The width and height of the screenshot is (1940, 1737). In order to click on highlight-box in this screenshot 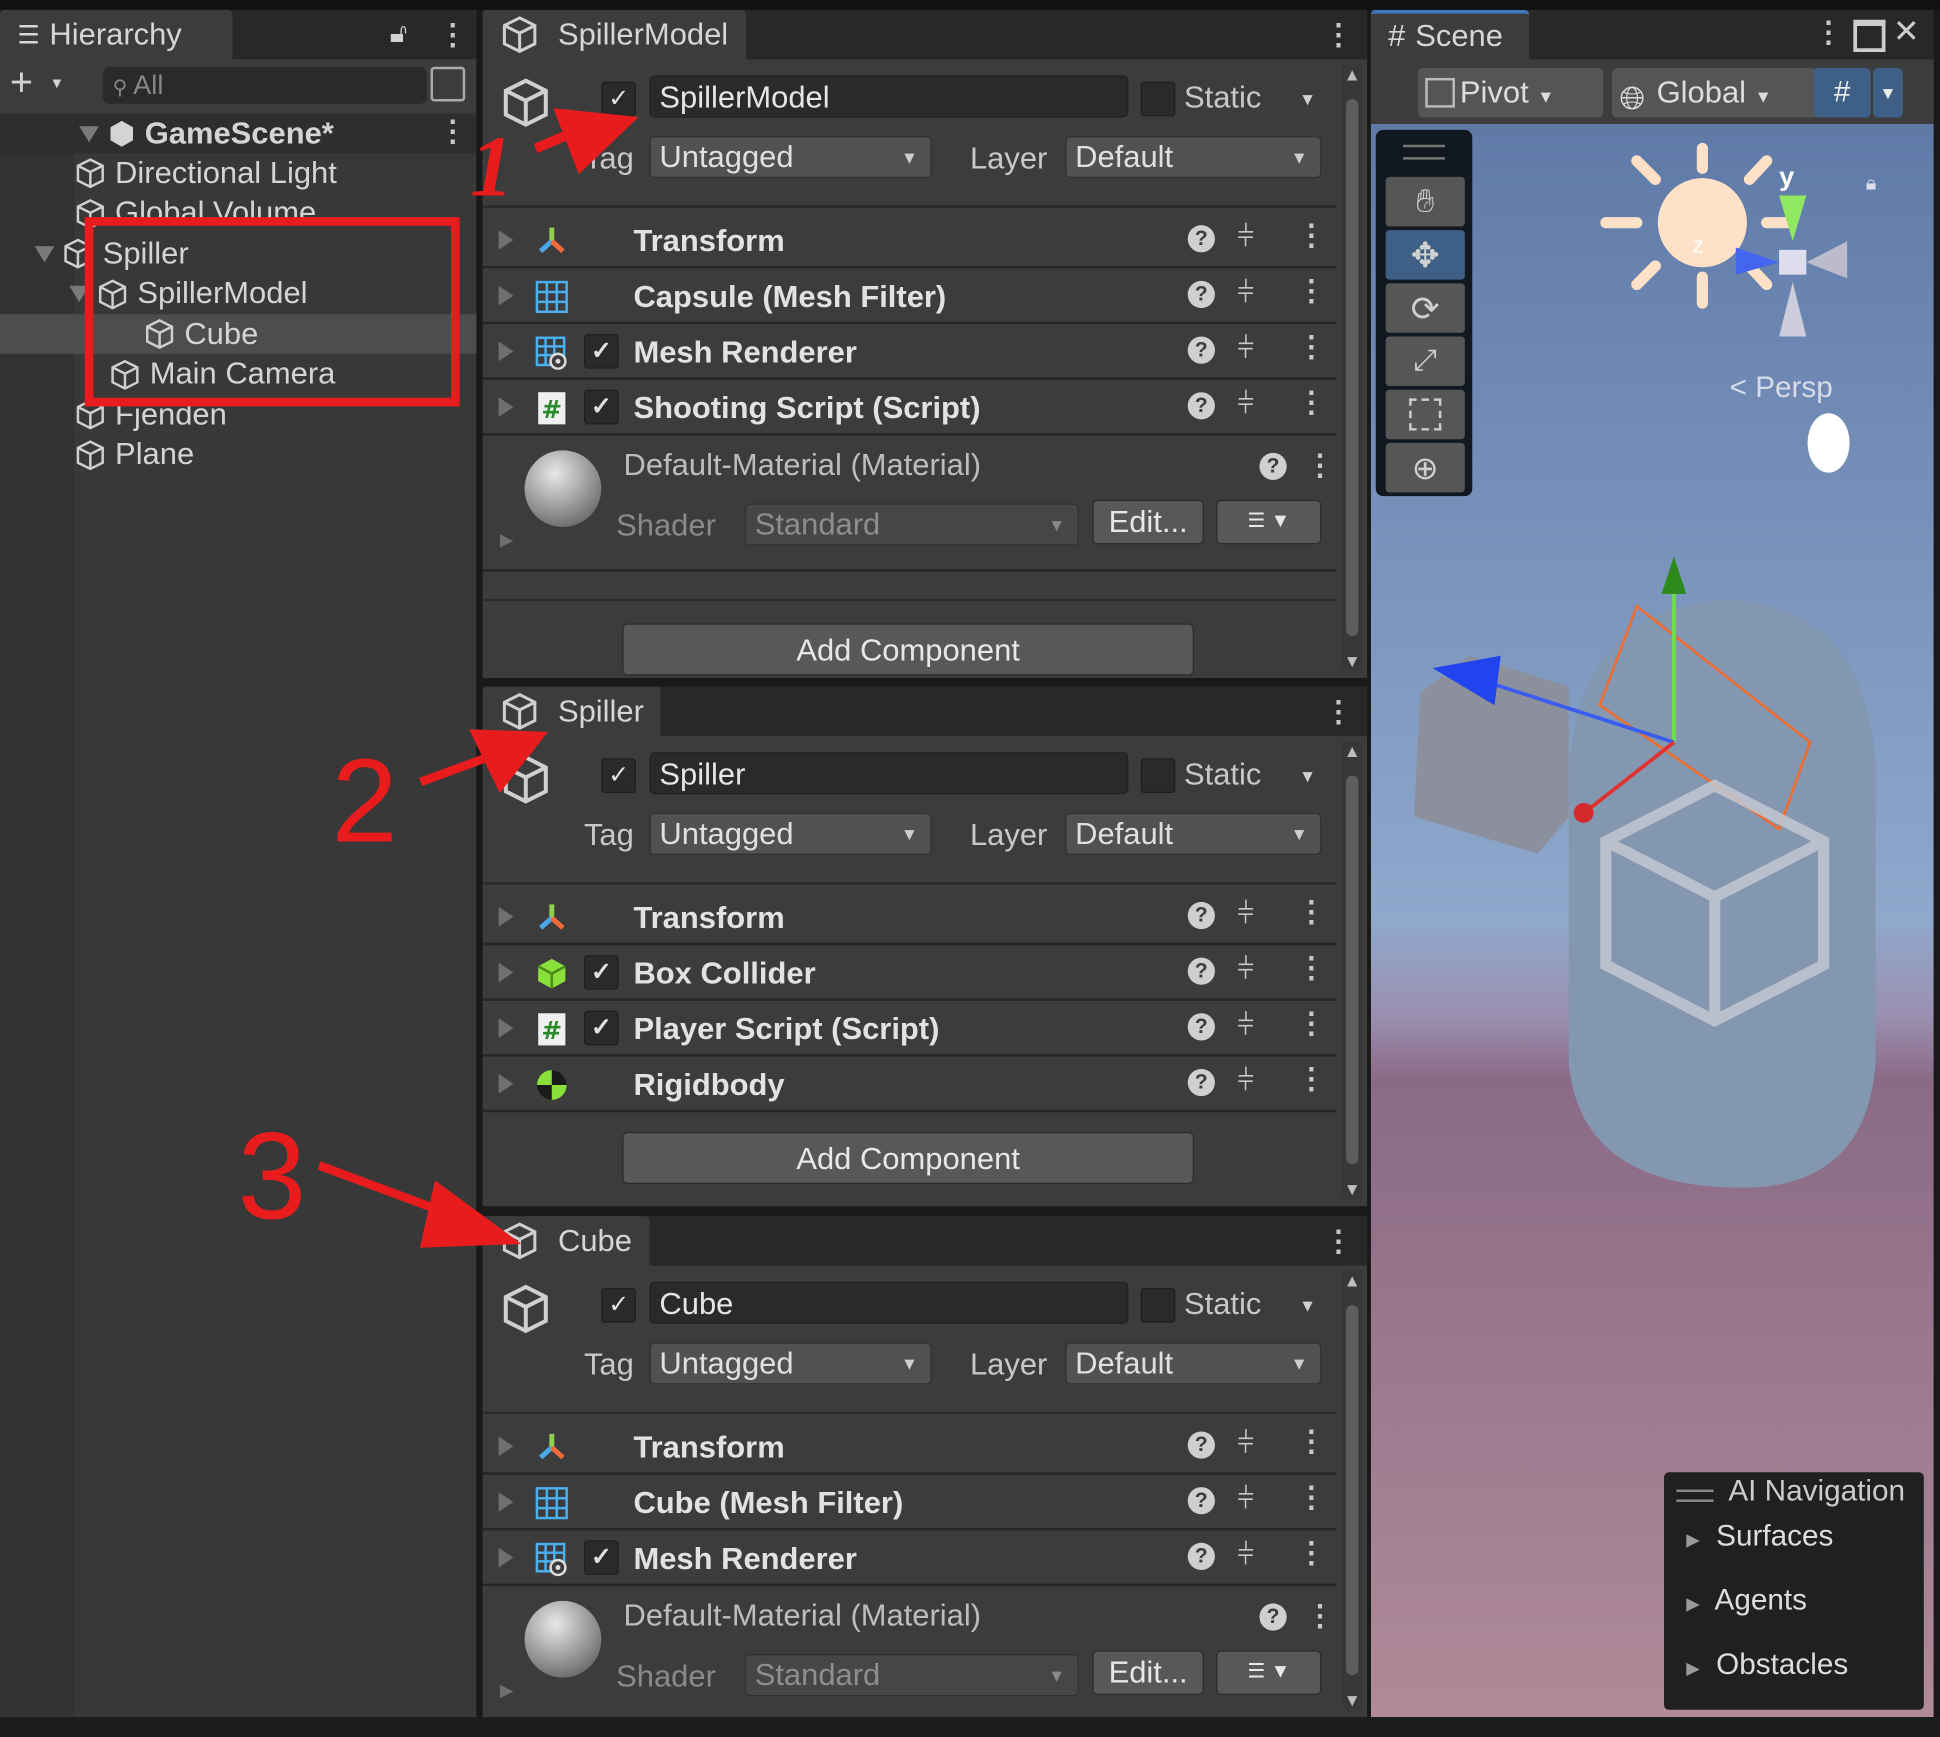, I will do `click(272, 312)`.